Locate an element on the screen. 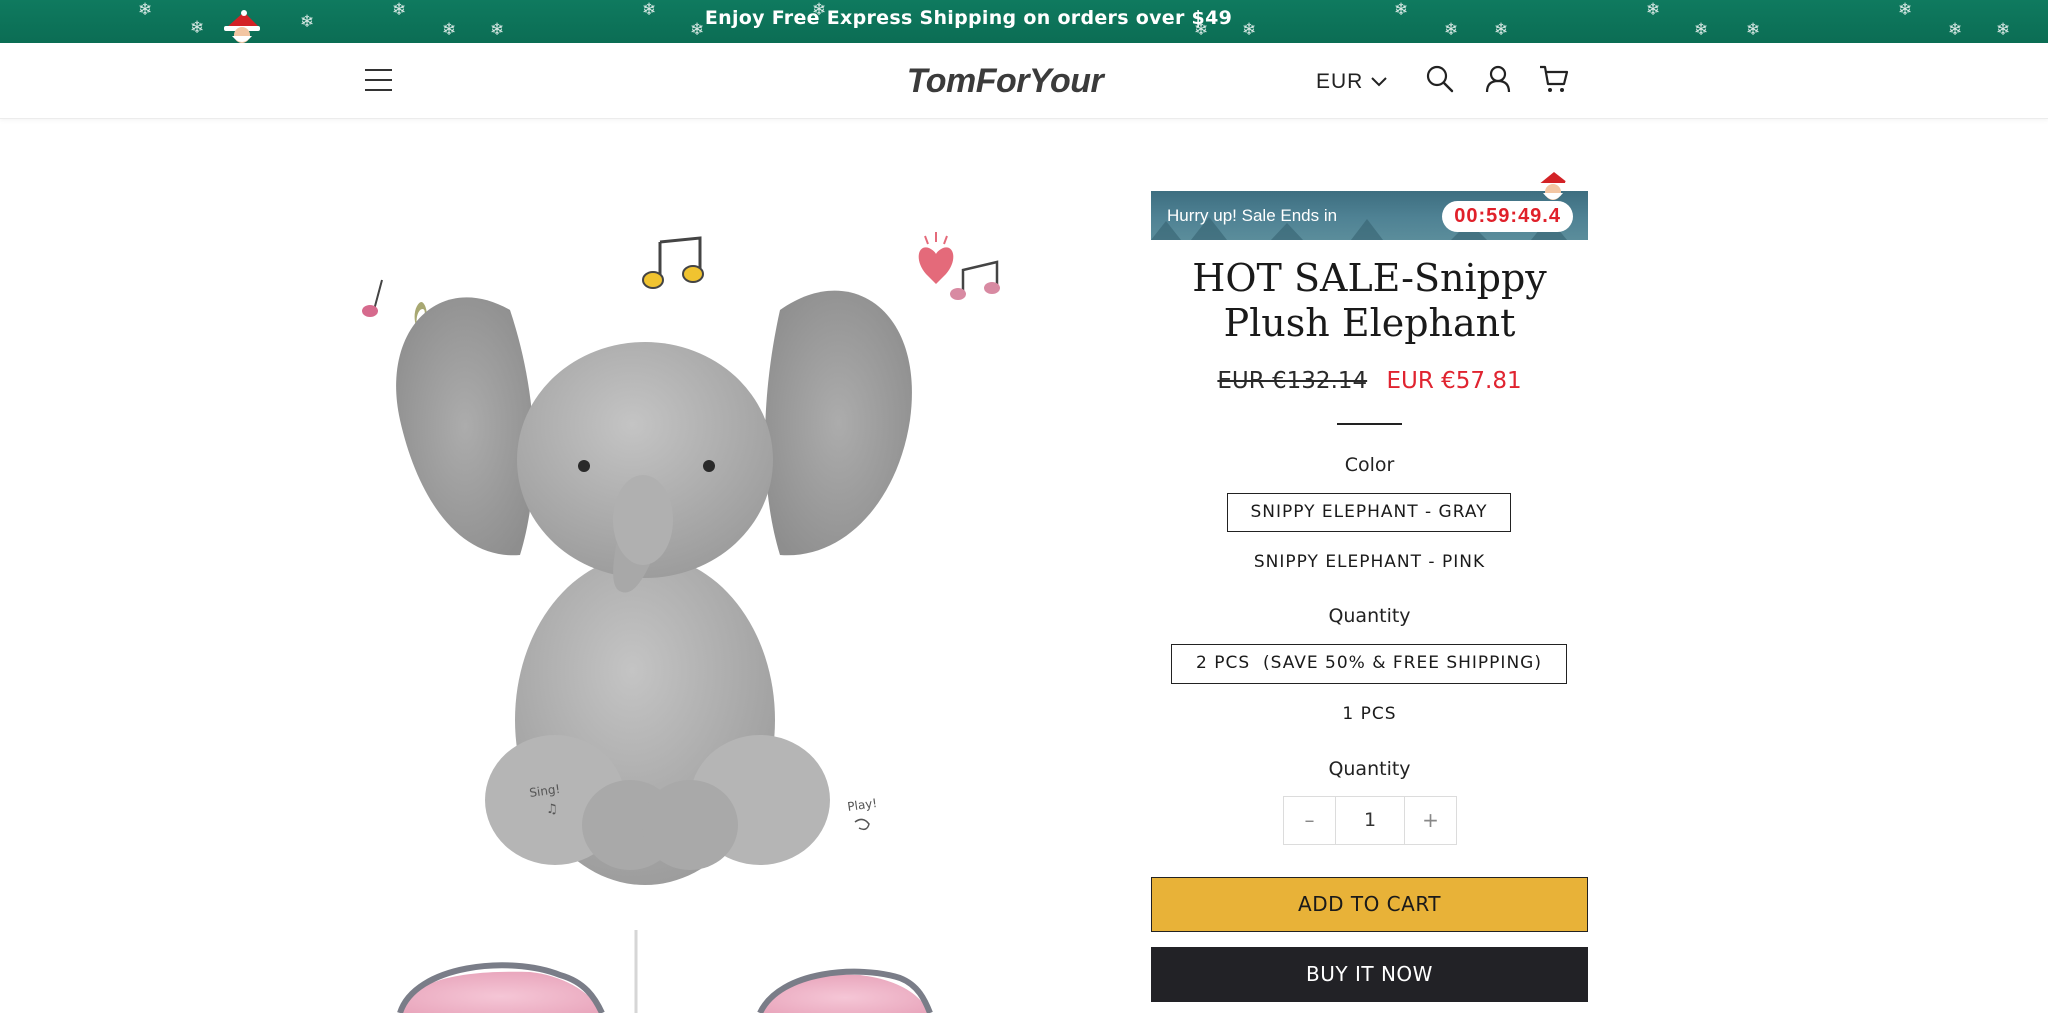 This screenshot has height=1017, width=2048. store-logo: TomForYour is located at coordinates (1005, 81).